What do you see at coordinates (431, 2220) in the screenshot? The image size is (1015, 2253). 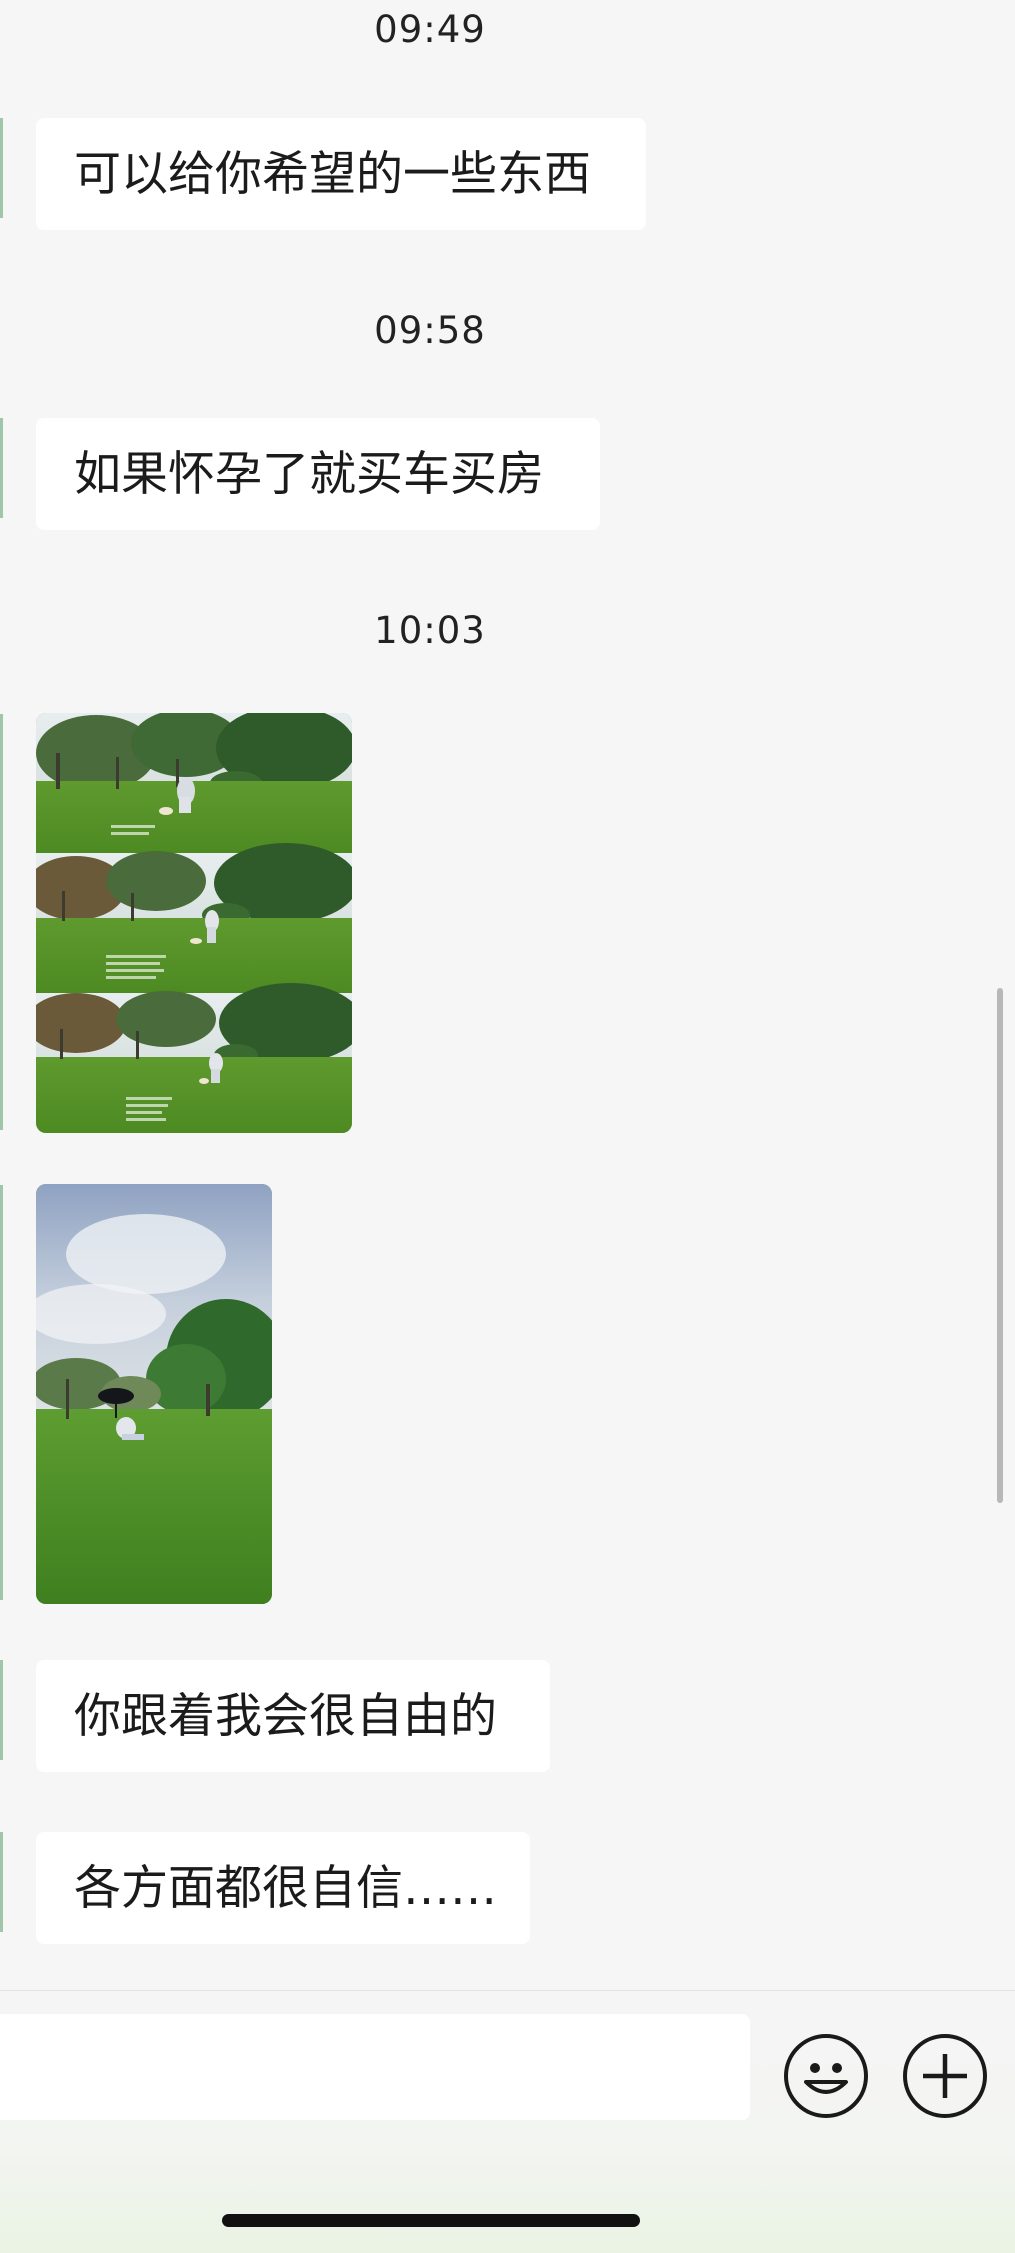 I see `home-indicator` at bounding box center [431, 2220].